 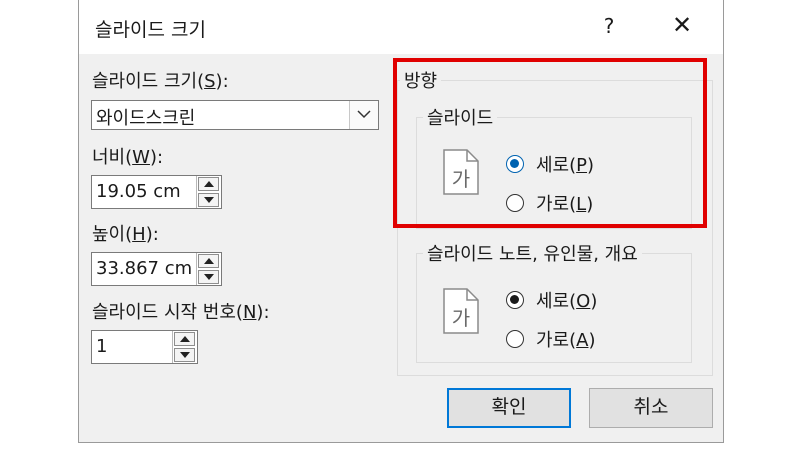 I want to click on start-number-increment-button, so click(x=184, y=339).